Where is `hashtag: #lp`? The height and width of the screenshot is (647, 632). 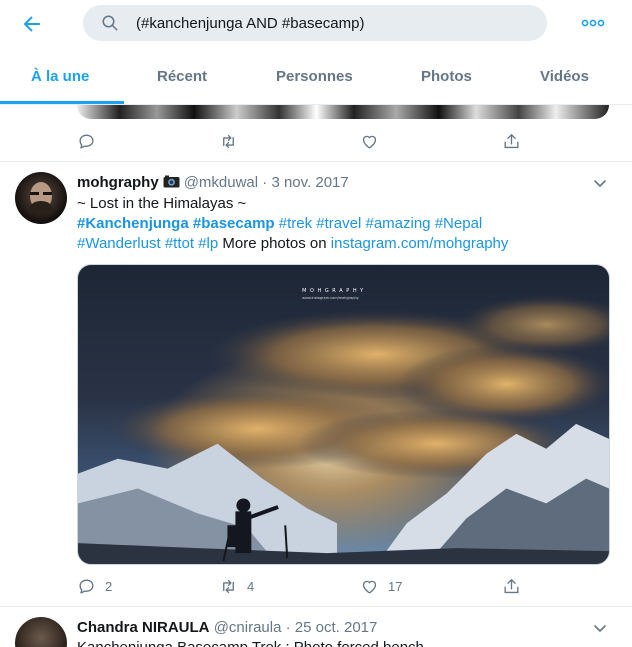
hashtag: #lp is located at coordinates (208, 243).